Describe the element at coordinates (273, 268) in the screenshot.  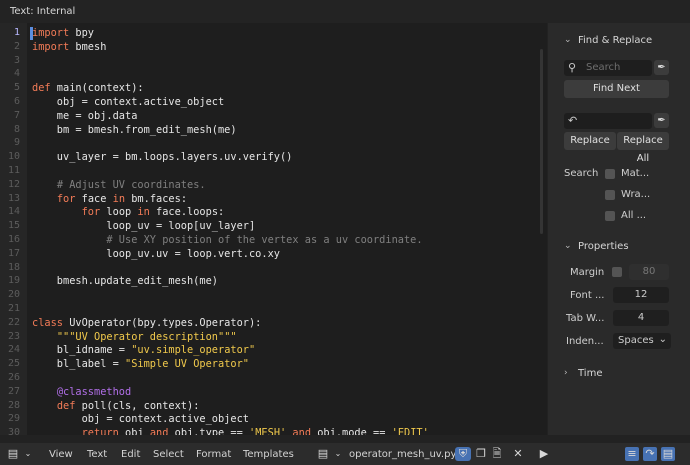
I see `code-line: 18` at that location.